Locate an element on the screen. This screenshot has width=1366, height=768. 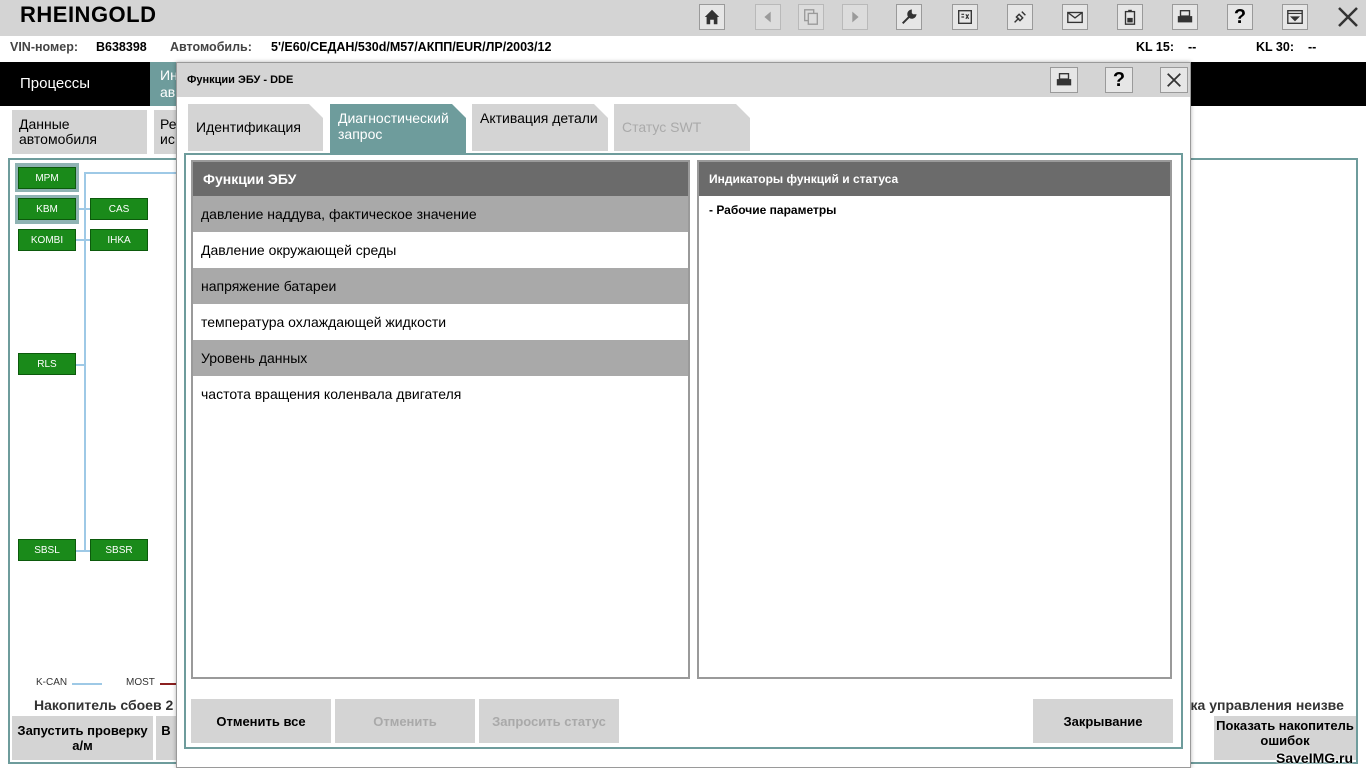
ecu-ihka: IHKA is located at coordinates (119, 240).